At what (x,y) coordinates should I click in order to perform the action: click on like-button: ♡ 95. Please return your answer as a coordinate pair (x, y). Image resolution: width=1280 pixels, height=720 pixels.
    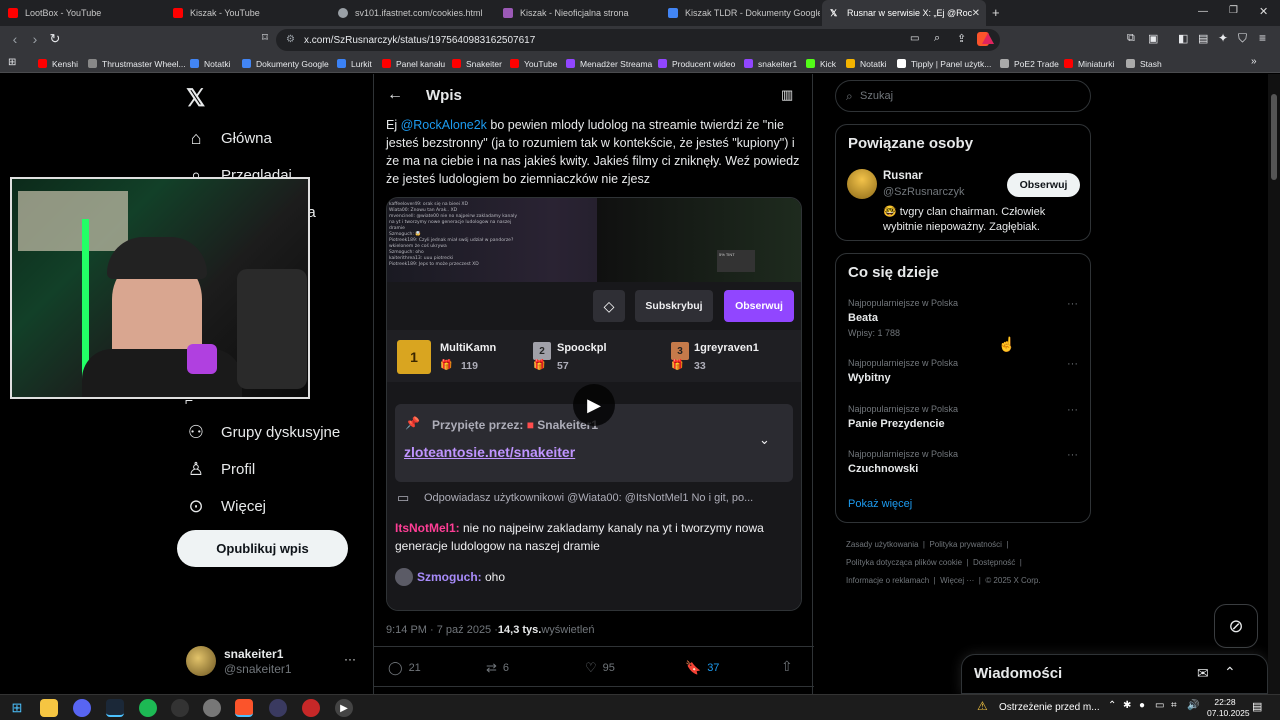
    Looking at the image, I should click on (600, 668).